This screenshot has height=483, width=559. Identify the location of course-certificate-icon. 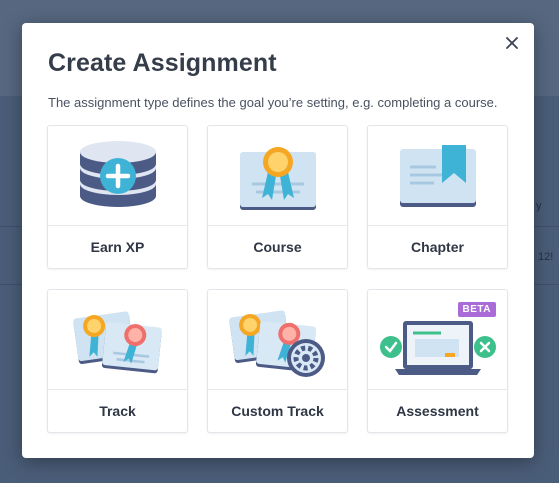
(277, 178).